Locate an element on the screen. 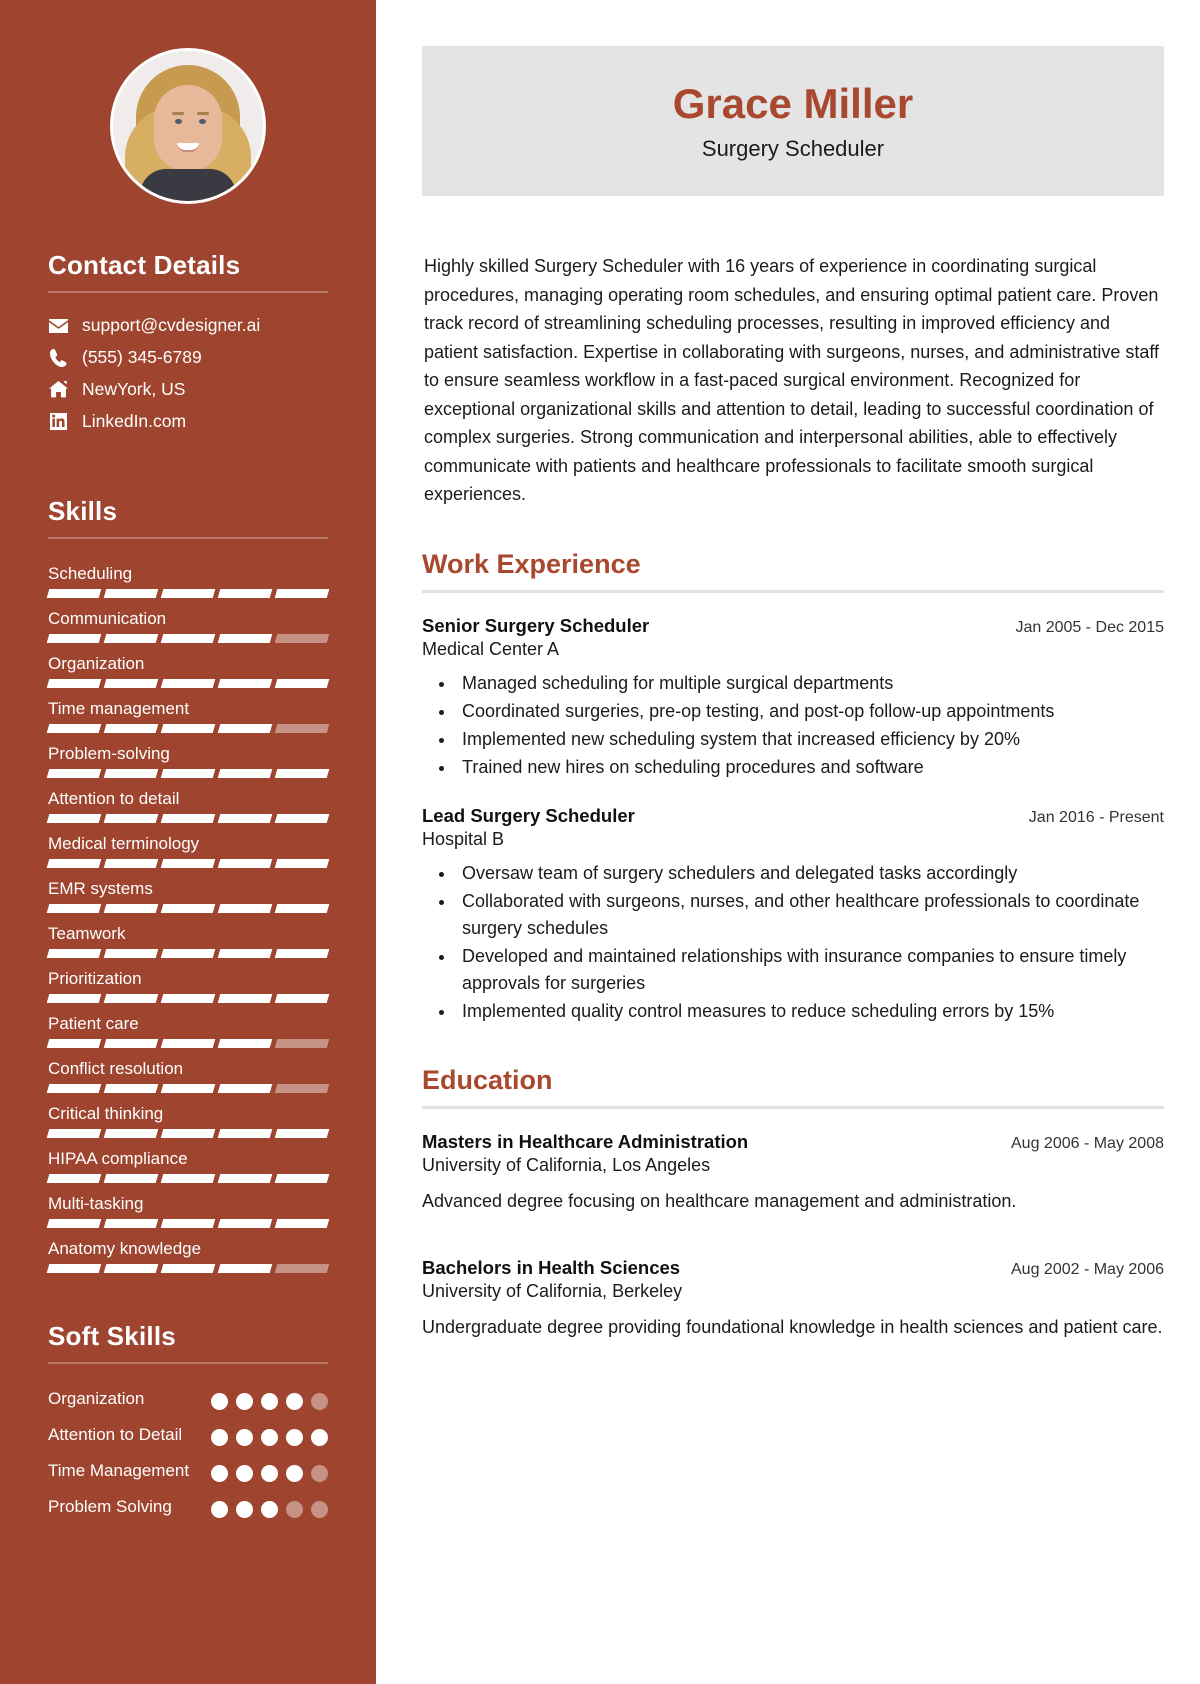  skill-label: HIPAA compliance is located at coordinates (118, 1158).